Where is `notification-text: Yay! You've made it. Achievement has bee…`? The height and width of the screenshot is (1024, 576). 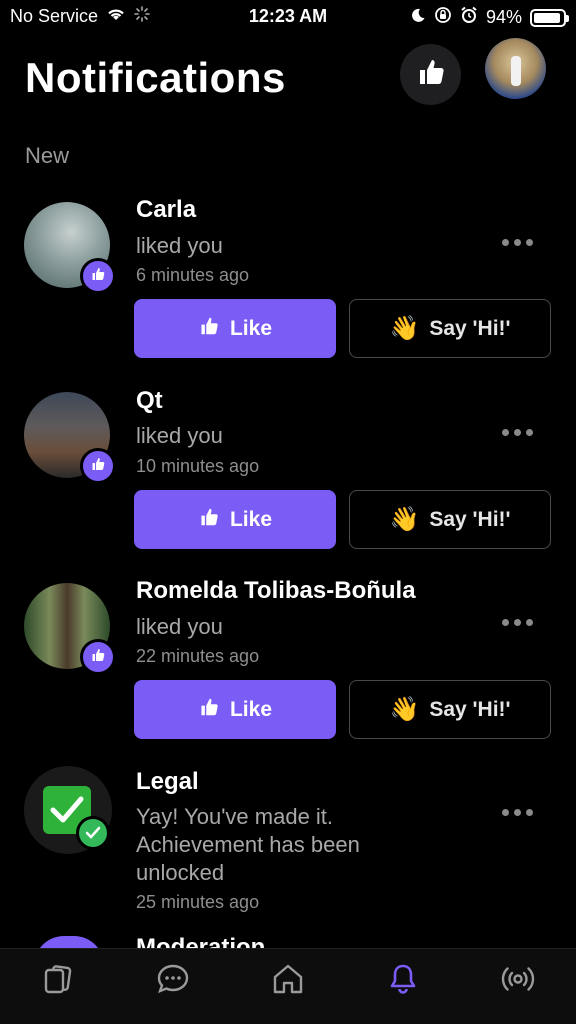 notification-text: Yay! You've made it. Achievement has bee… is located at coordinates (248, 844).